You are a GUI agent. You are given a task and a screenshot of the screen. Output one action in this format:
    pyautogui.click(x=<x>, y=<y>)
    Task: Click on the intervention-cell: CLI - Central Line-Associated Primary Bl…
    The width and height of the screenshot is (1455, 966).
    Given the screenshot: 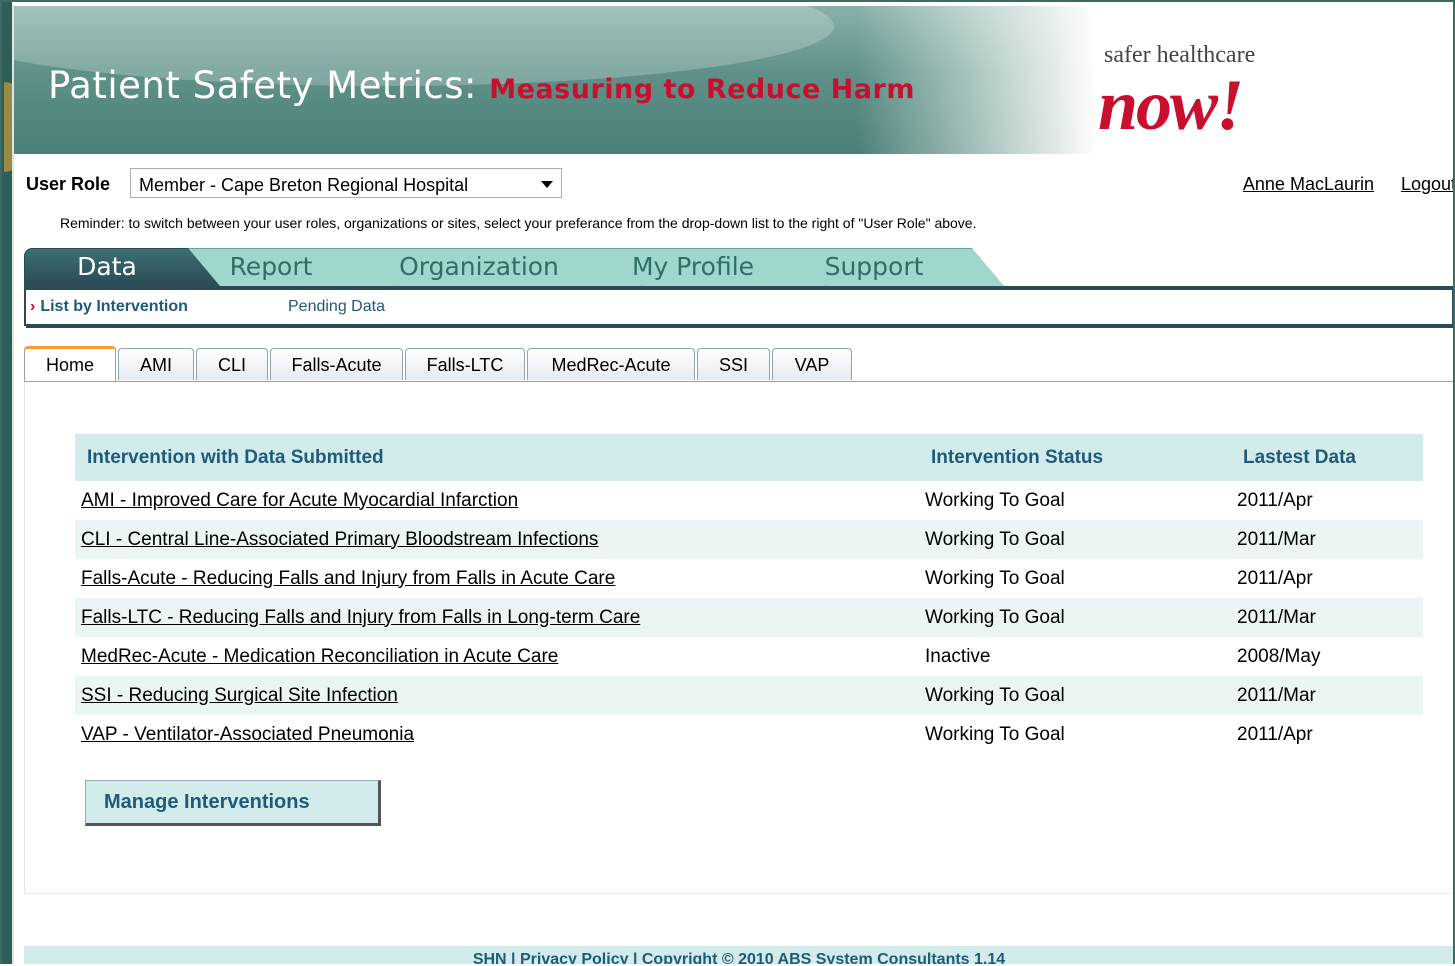 What is the action you would take?
    pyautogui.click(x=497, y=539)
    